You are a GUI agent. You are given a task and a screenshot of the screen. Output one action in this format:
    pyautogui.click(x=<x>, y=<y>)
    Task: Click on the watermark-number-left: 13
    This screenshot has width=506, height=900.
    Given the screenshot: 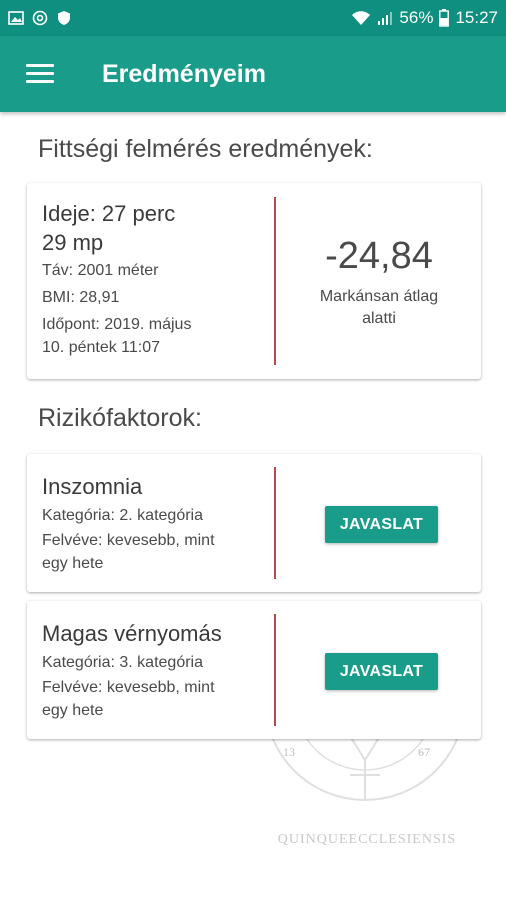 What is the action you would take?
    pyautogui.click(x=289, y=752)
    